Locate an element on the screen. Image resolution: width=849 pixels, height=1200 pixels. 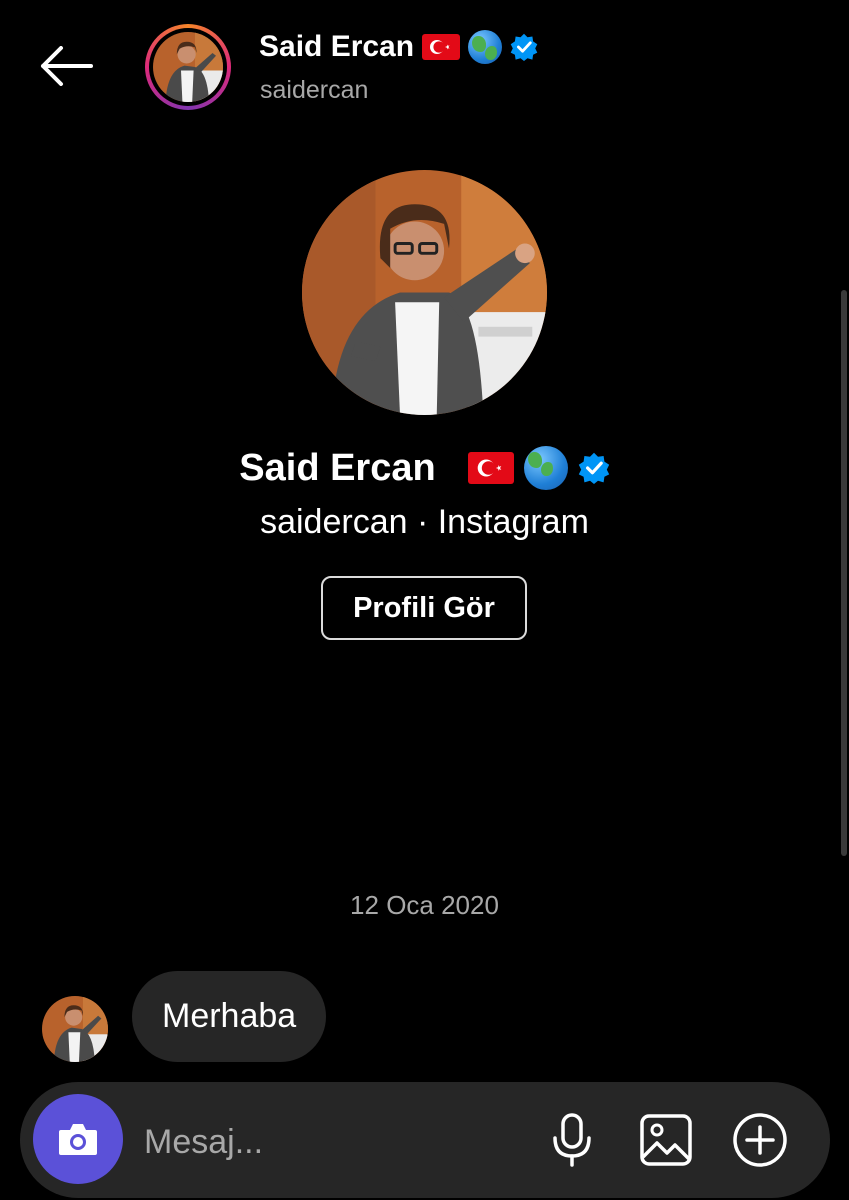
voice-message-button is located at coordinates (572, 1140).